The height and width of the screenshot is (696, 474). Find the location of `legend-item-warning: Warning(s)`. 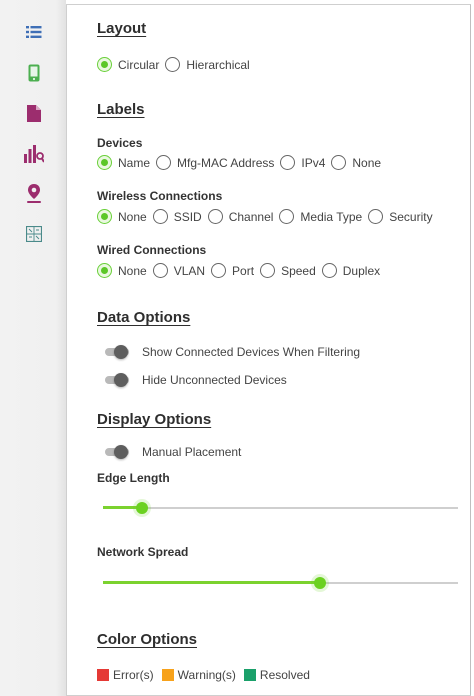

legend-item-warning: Warning(s) is located at coordinates (198, 675).